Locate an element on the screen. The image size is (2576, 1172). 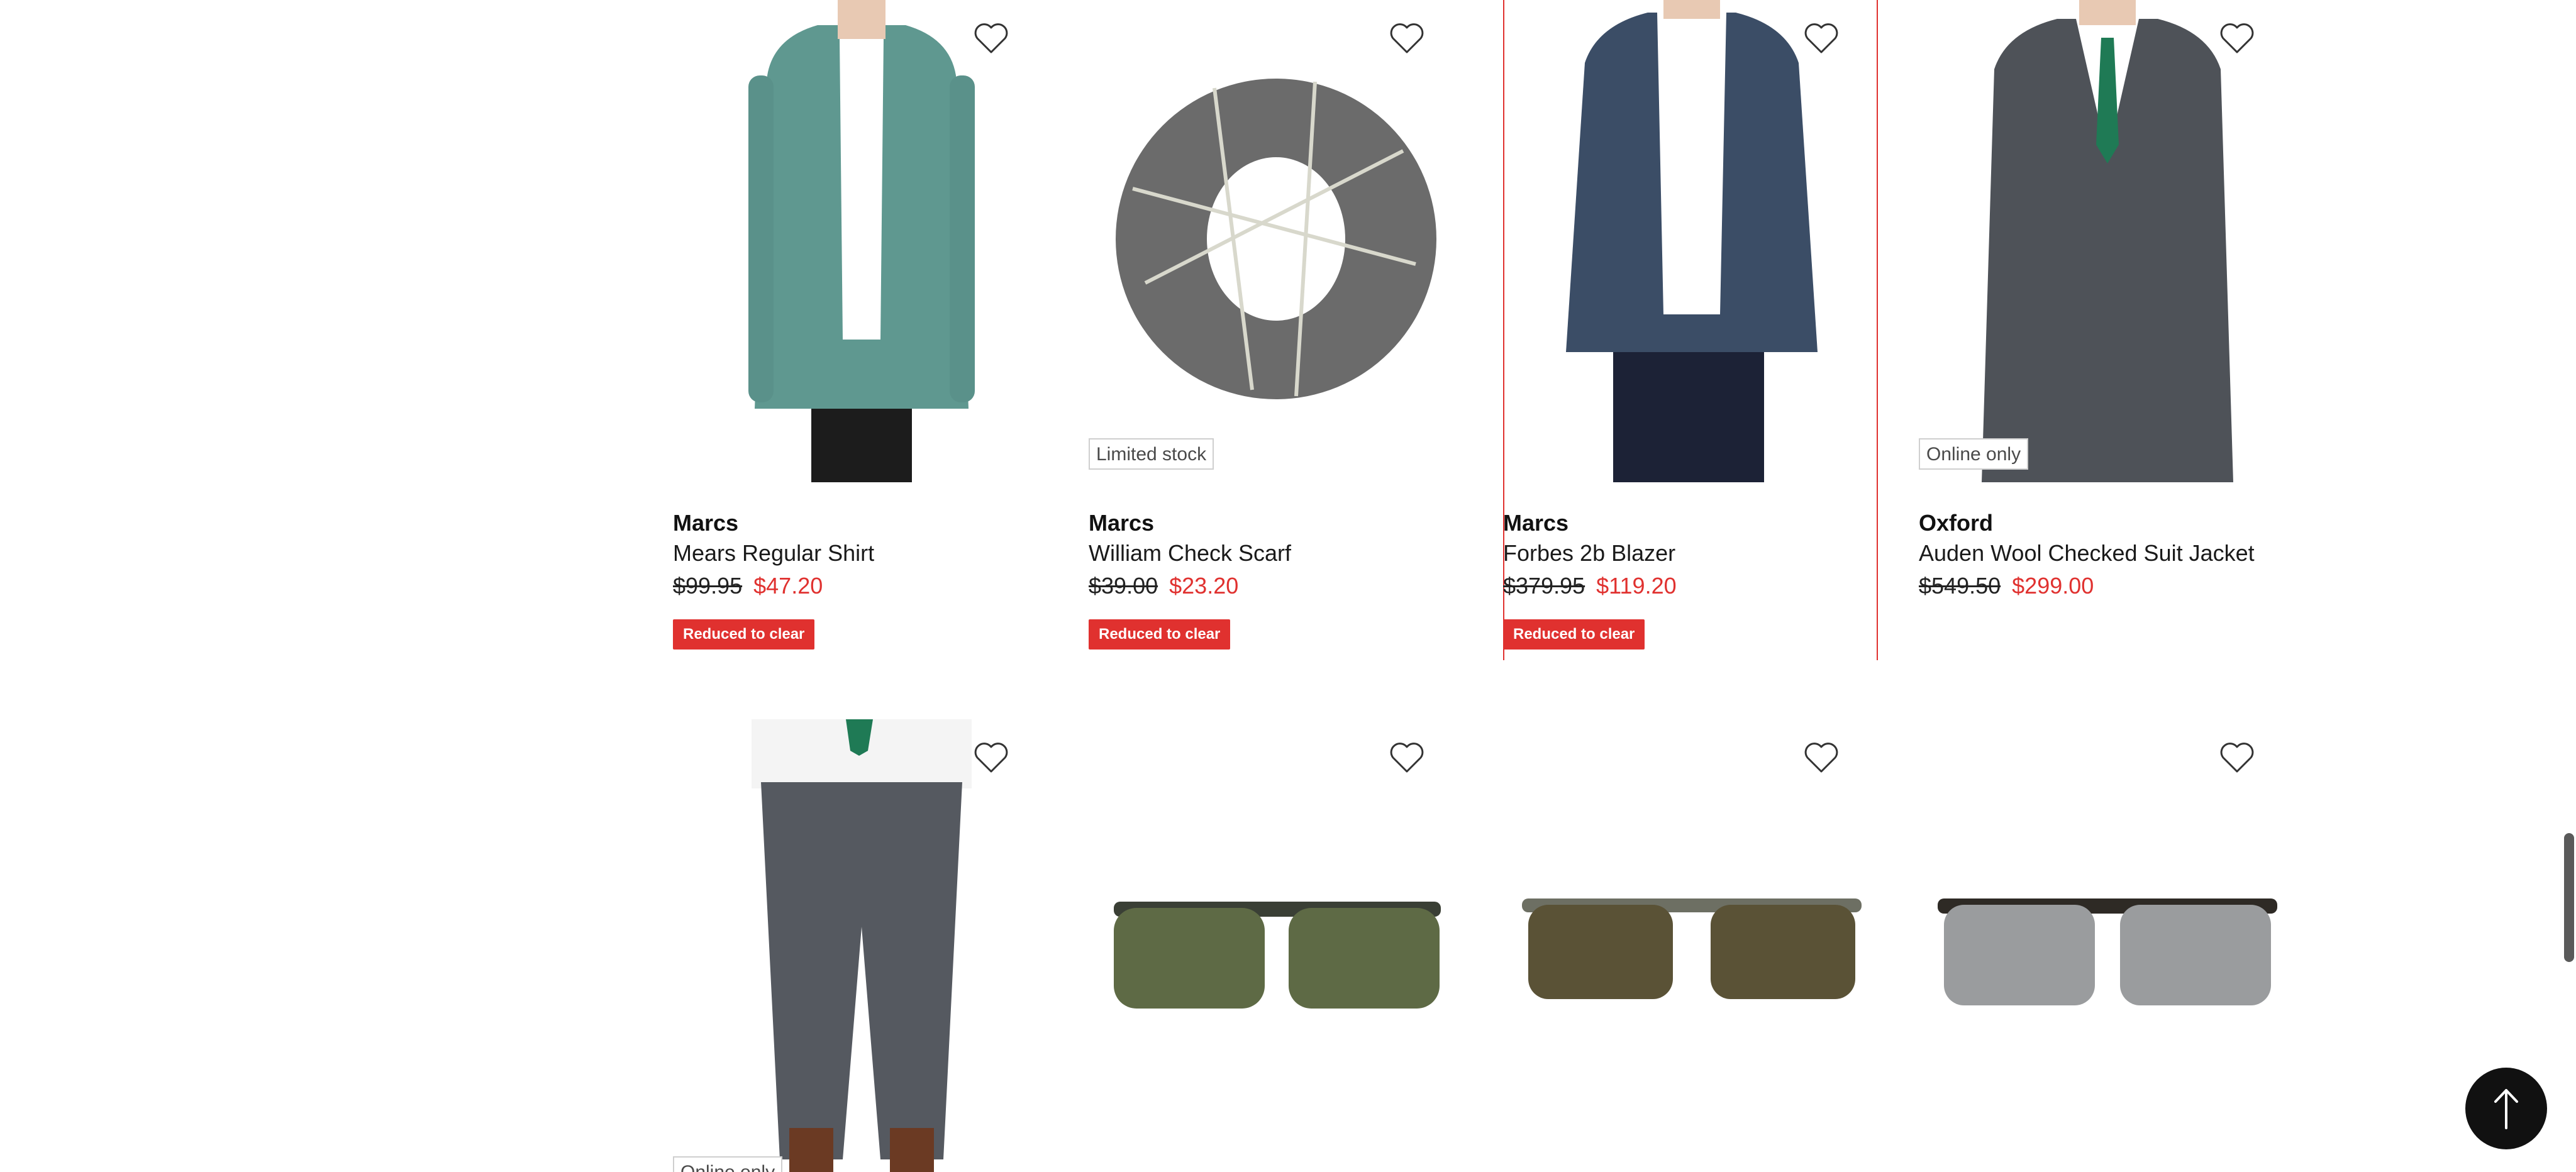
original-price: $39.00 is located at coordinates (1123, 586).